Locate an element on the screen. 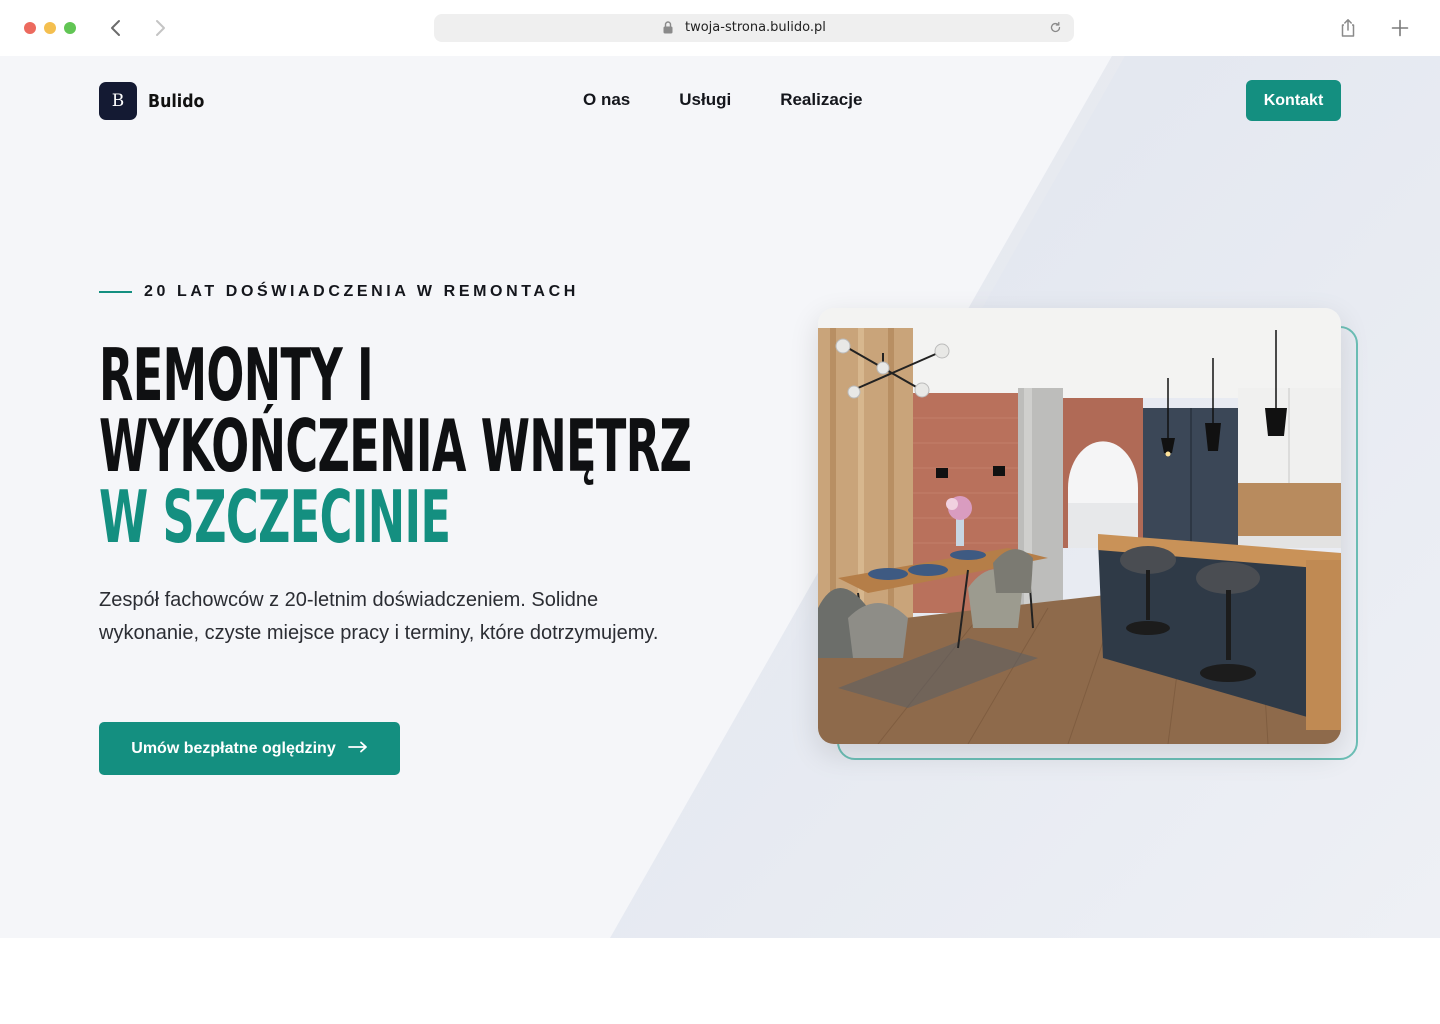  next-section is located at coordinates (720, 981).